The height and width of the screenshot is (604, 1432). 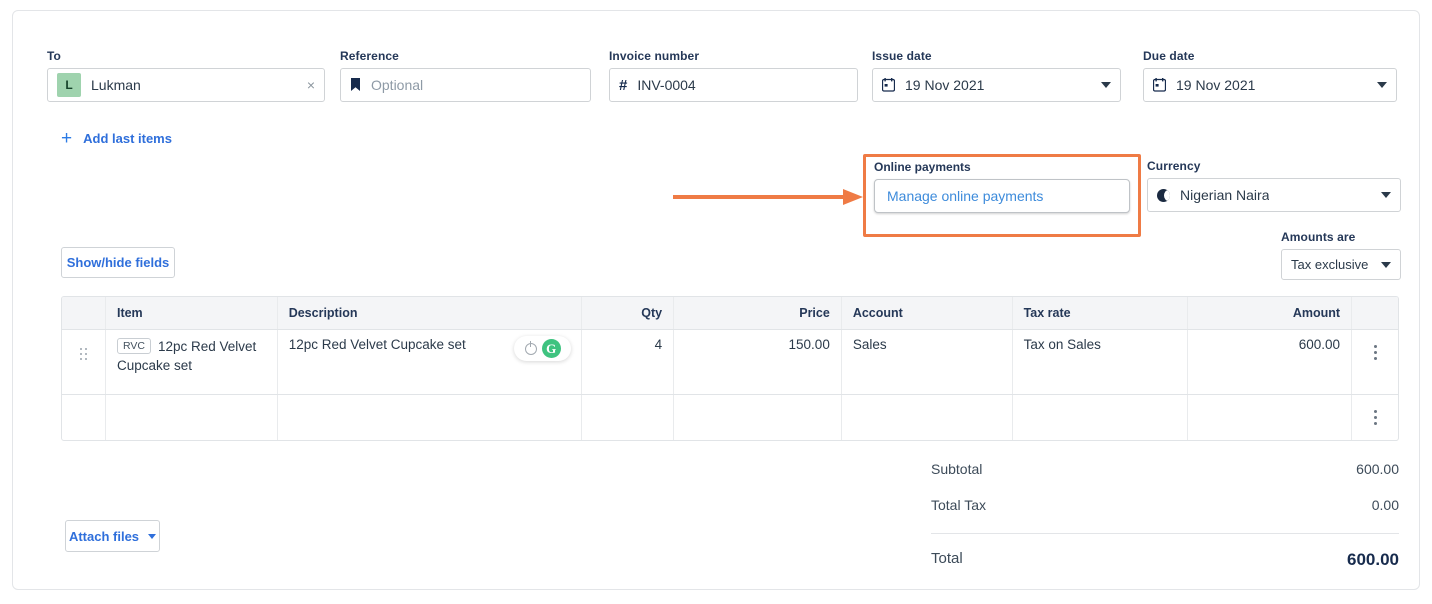 I want to click on table-row, so click(x=730, y=417).